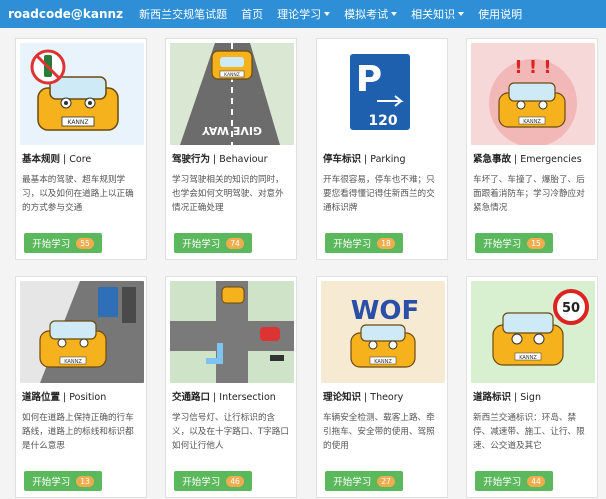 This screenshot has width=606, height=499. Describe the element at coordinates (88, 397) in the screenshot. I see `card-title-en: Position` at that location.